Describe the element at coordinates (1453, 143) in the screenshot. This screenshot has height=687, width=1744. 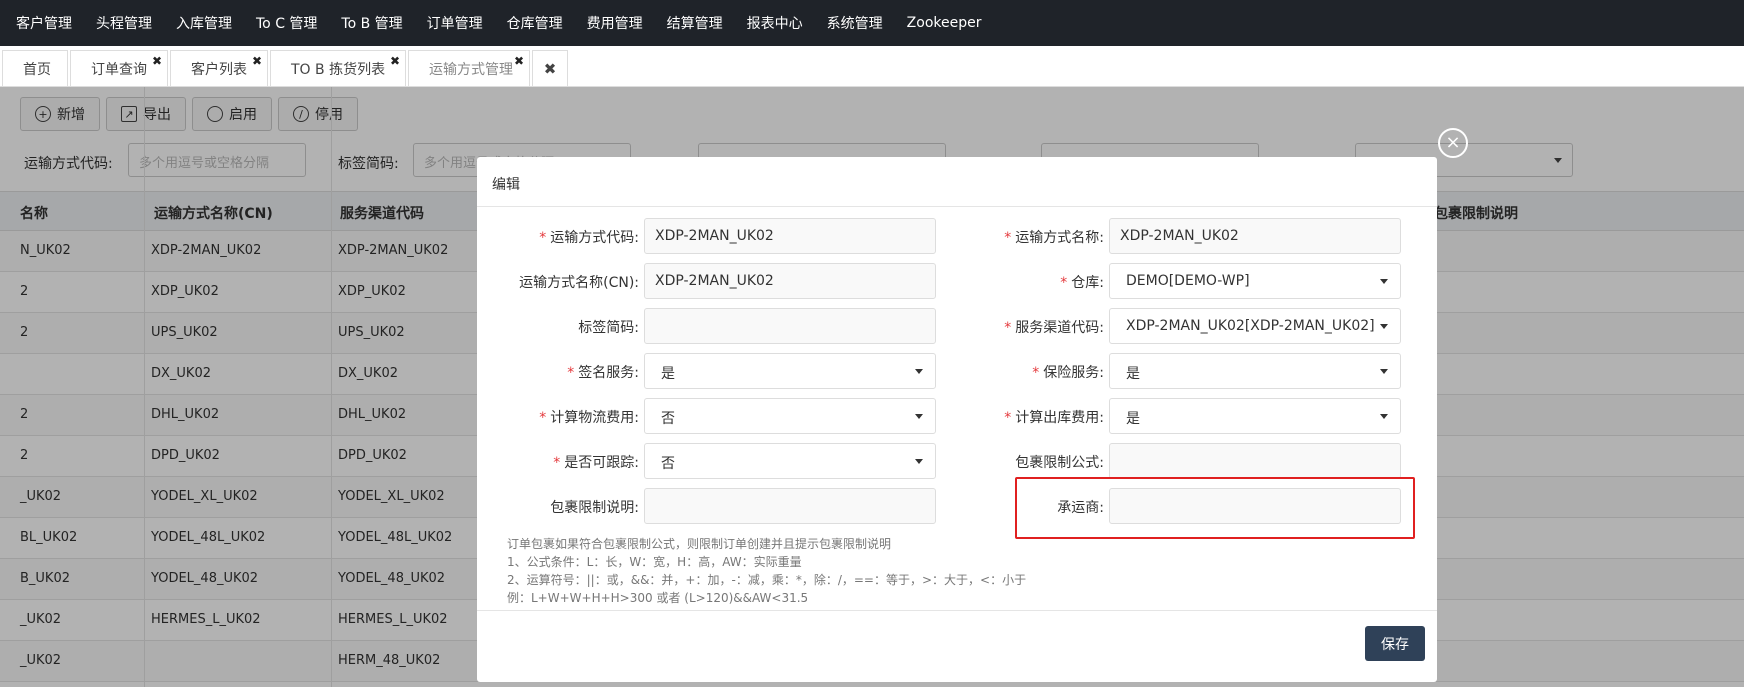
I see `close-icon: ×` at that location.